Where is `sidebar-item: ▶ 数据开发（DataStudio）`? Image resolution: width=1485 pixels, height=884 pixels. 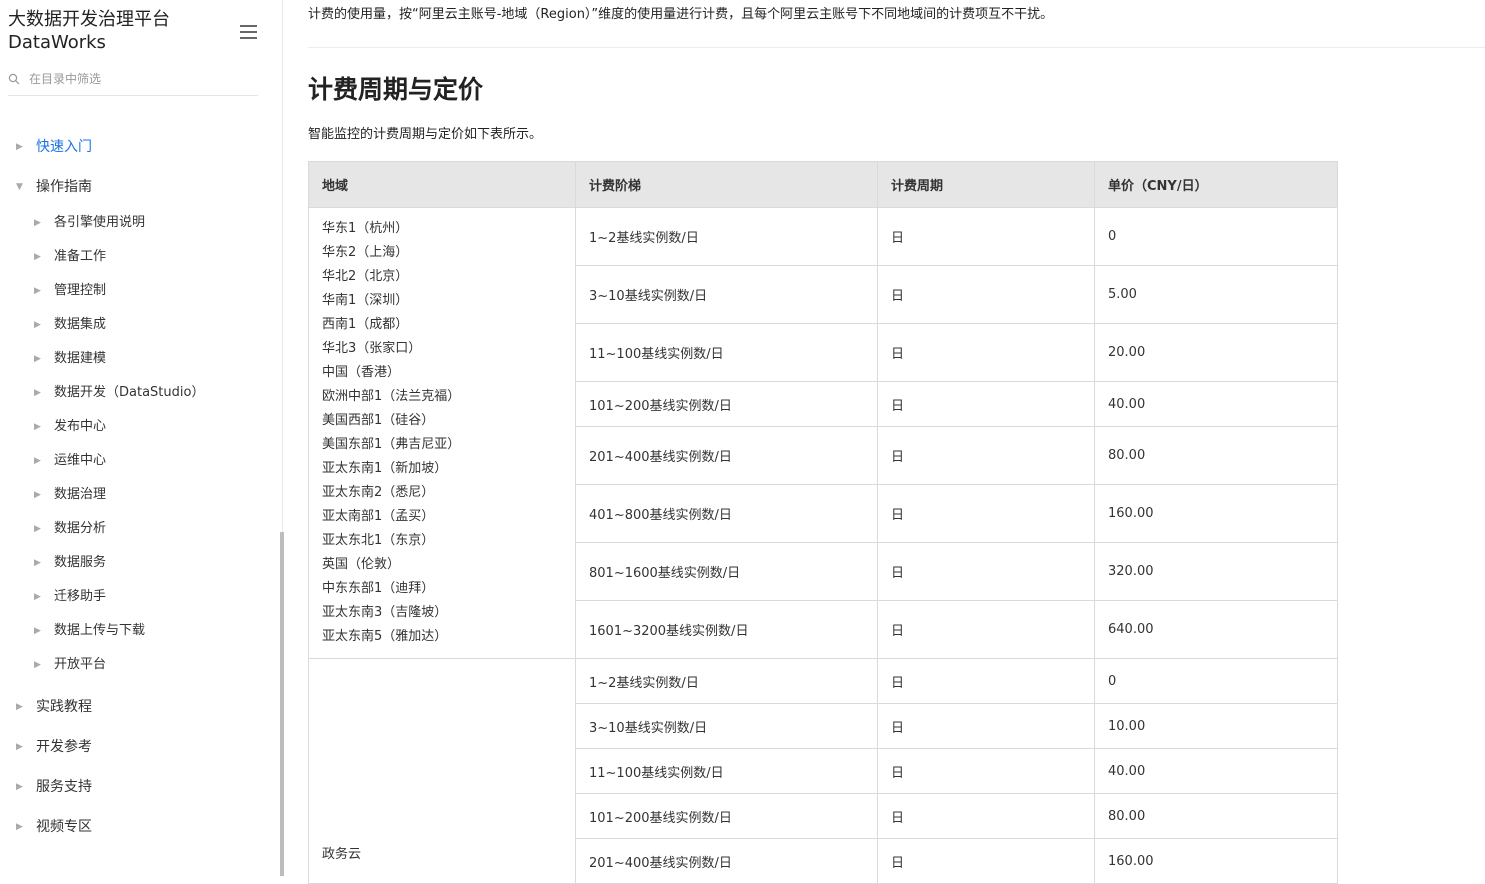
sidebar-item: ▶ 数据开发（DataStudio） is located at coordinates (119, 393).